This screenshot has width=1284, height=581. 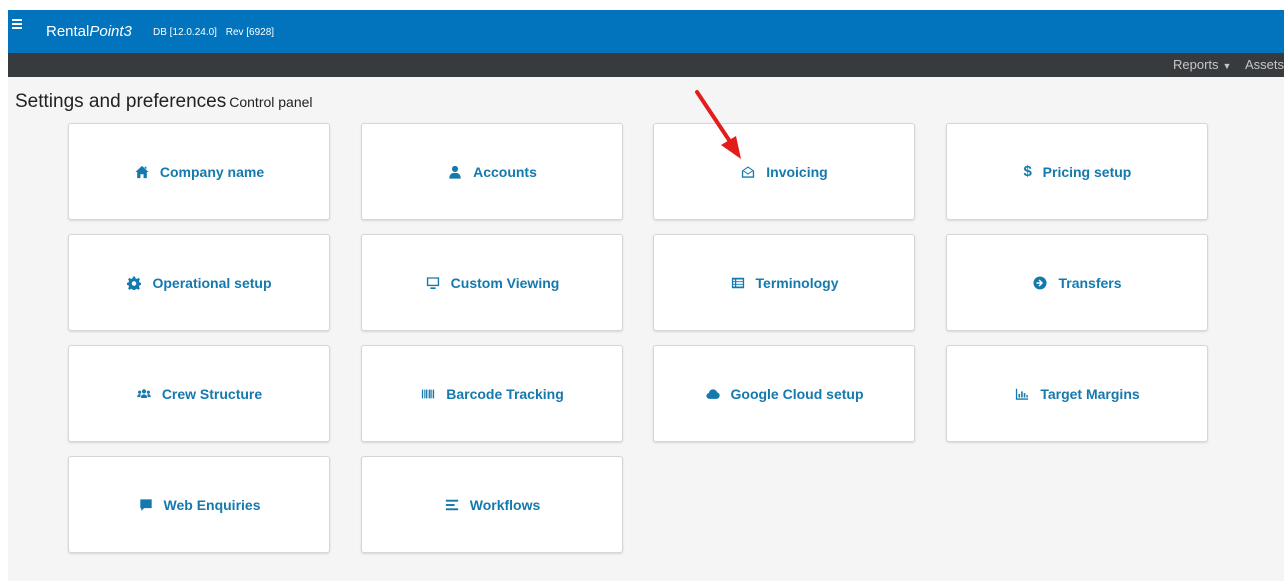 I want to click on tile-crew-structure: Crew Structure, so click(x=199, y=393).